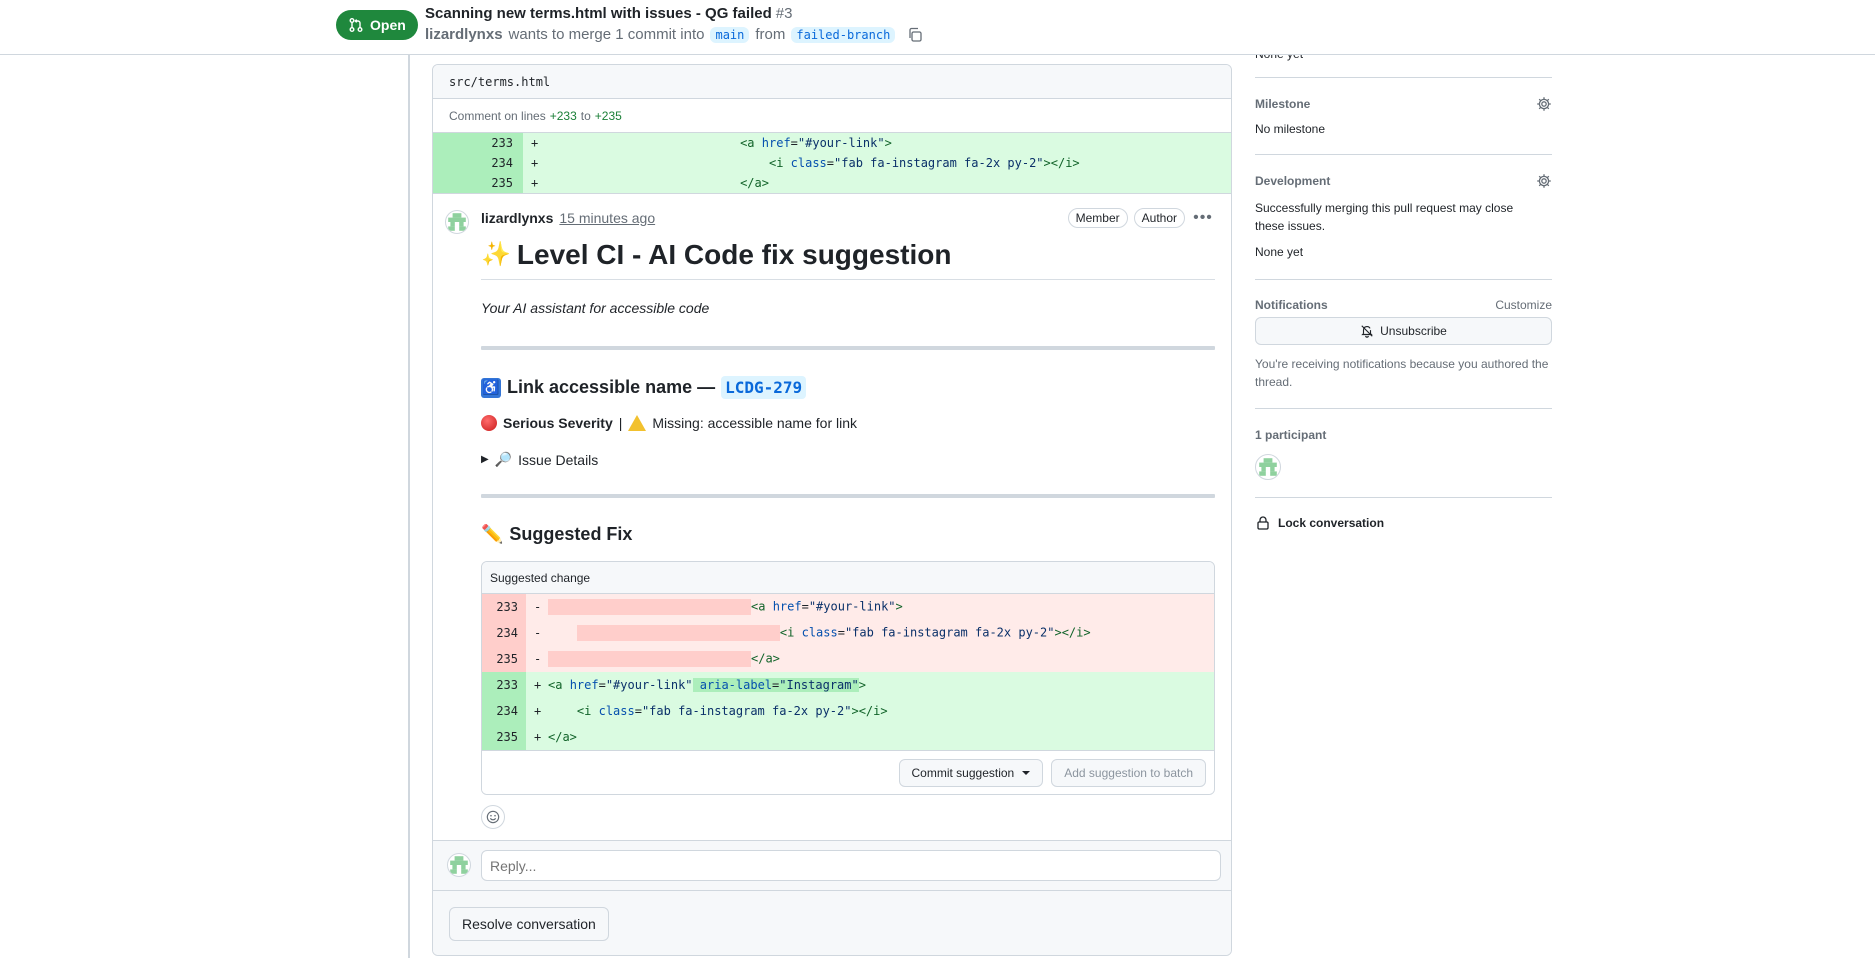  What do you see at coordinates (832, 115) in the screenshot?
I see `comment-on-lines: Comment on lines +233 to +235` at bounding box center [832, 115].